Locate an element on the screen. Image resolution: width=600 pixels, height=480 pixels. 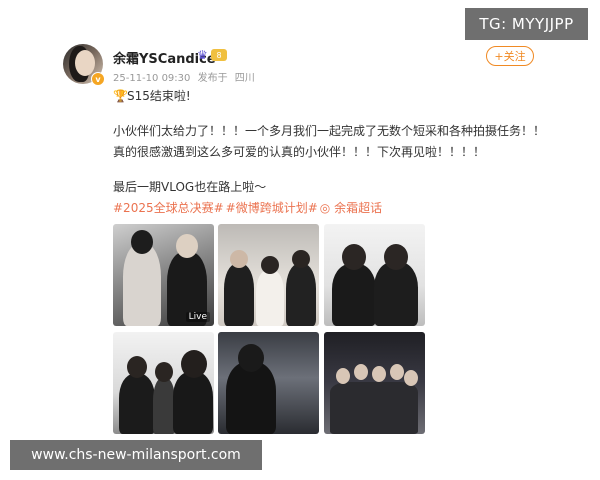
verified-icon: v is located at coordinates (98, 79).